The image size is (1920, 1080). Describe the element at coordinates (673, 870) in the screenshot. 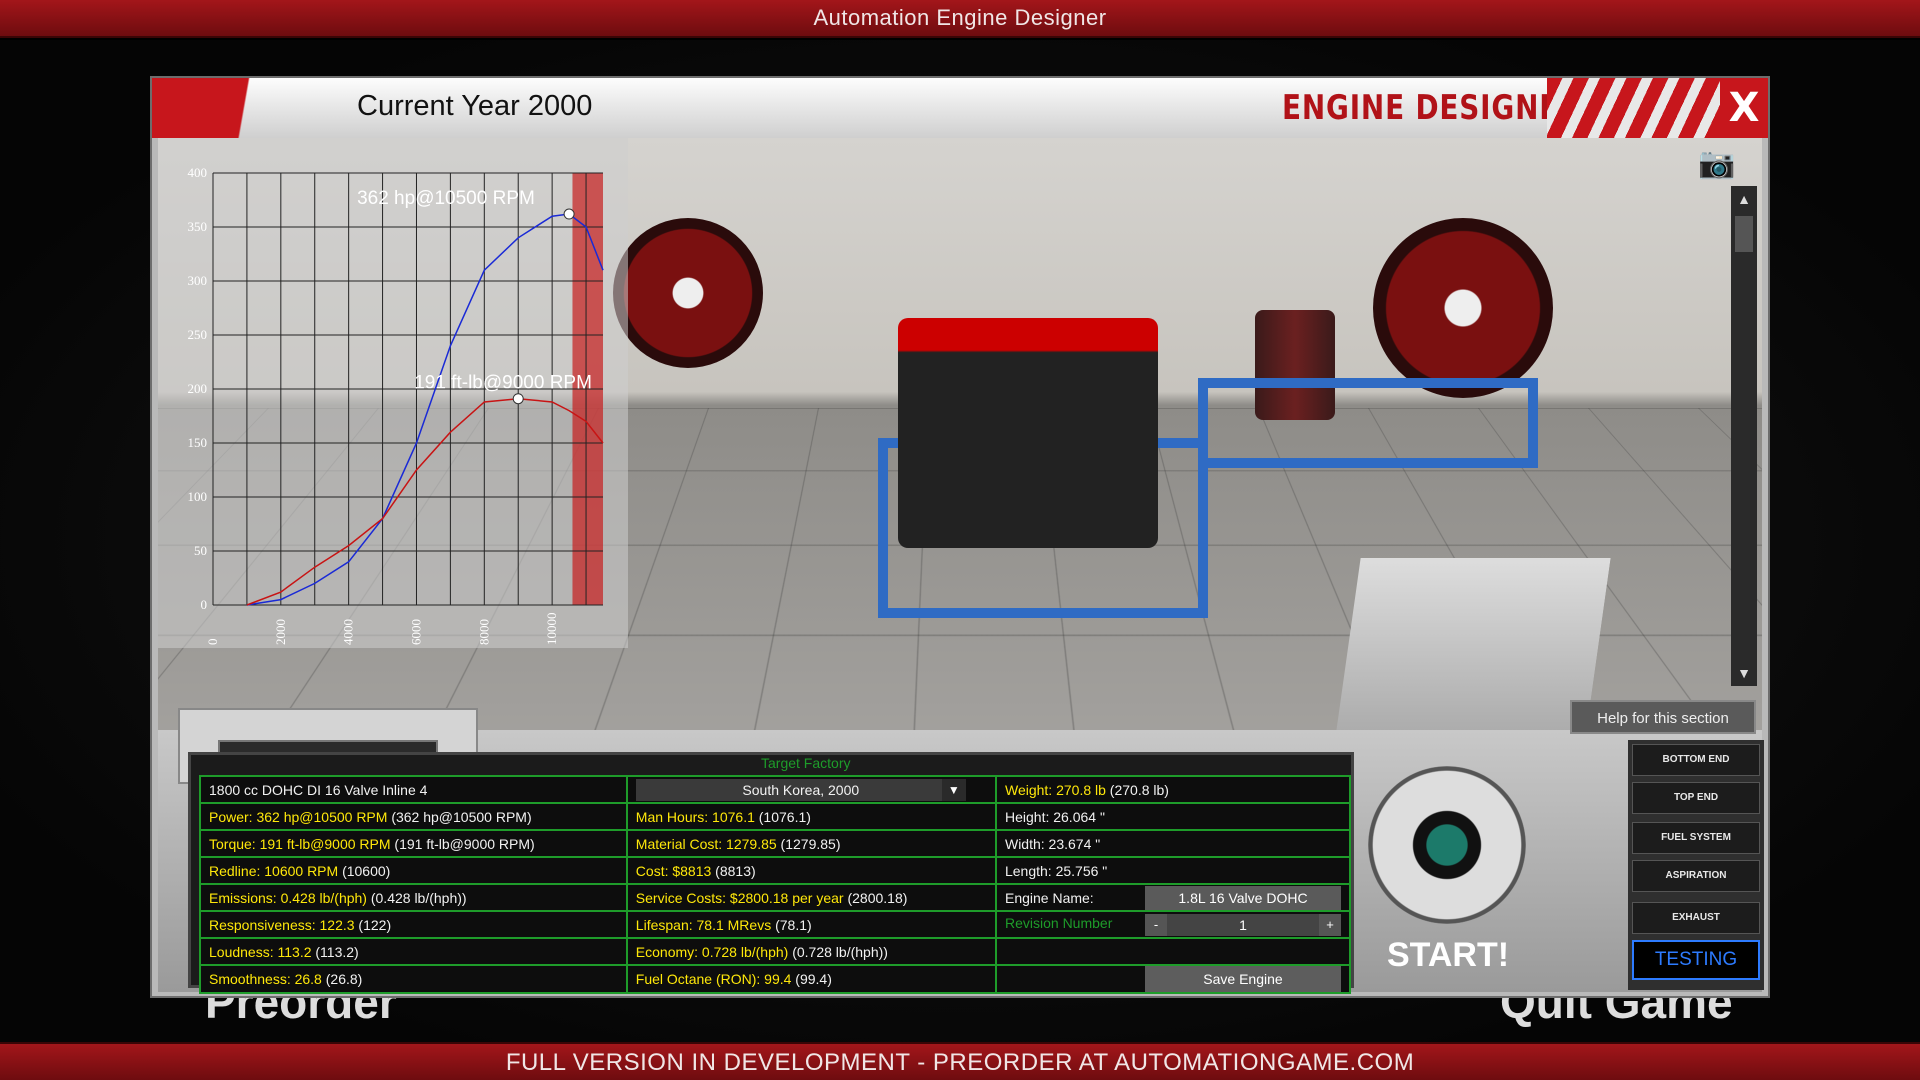

I see `cost-stat: Cost: $8813` at that location.